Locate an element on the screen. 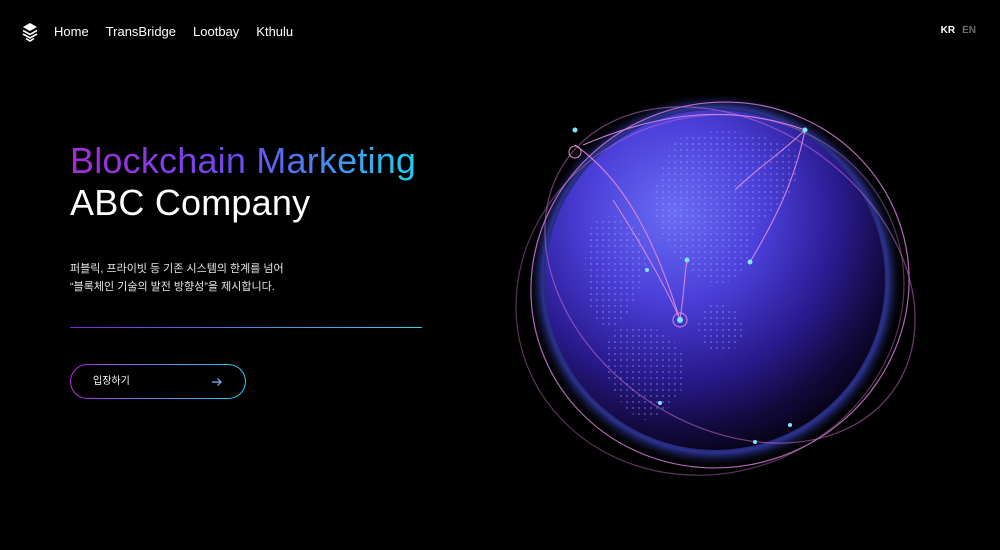 The image size is (1000, 550). hero-description-line2: “블록체인 기술의 발전 방향성”을 제시합니다. is located at coordinates (172, 287).